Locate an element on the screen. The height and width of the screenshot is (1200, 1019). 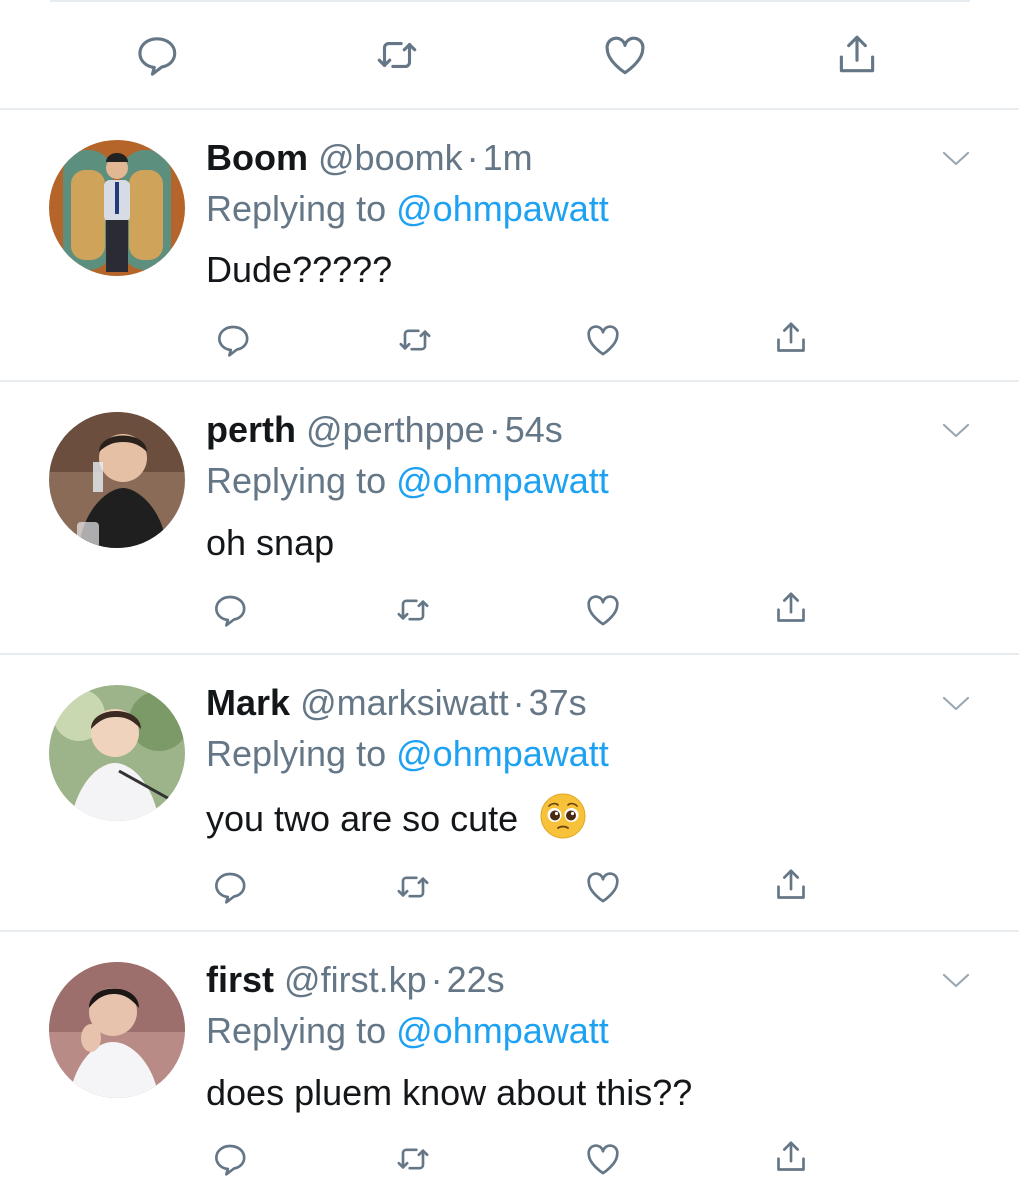
user-handle: @marksiwatt is located at coordinates (404, 702).